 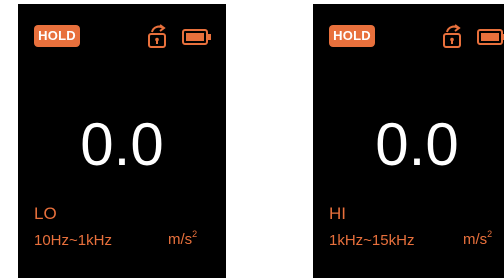 What do you see at coordinates (337, 213) in the screenshot?
I see `band-label: HI` at bounding box center [337, 213].